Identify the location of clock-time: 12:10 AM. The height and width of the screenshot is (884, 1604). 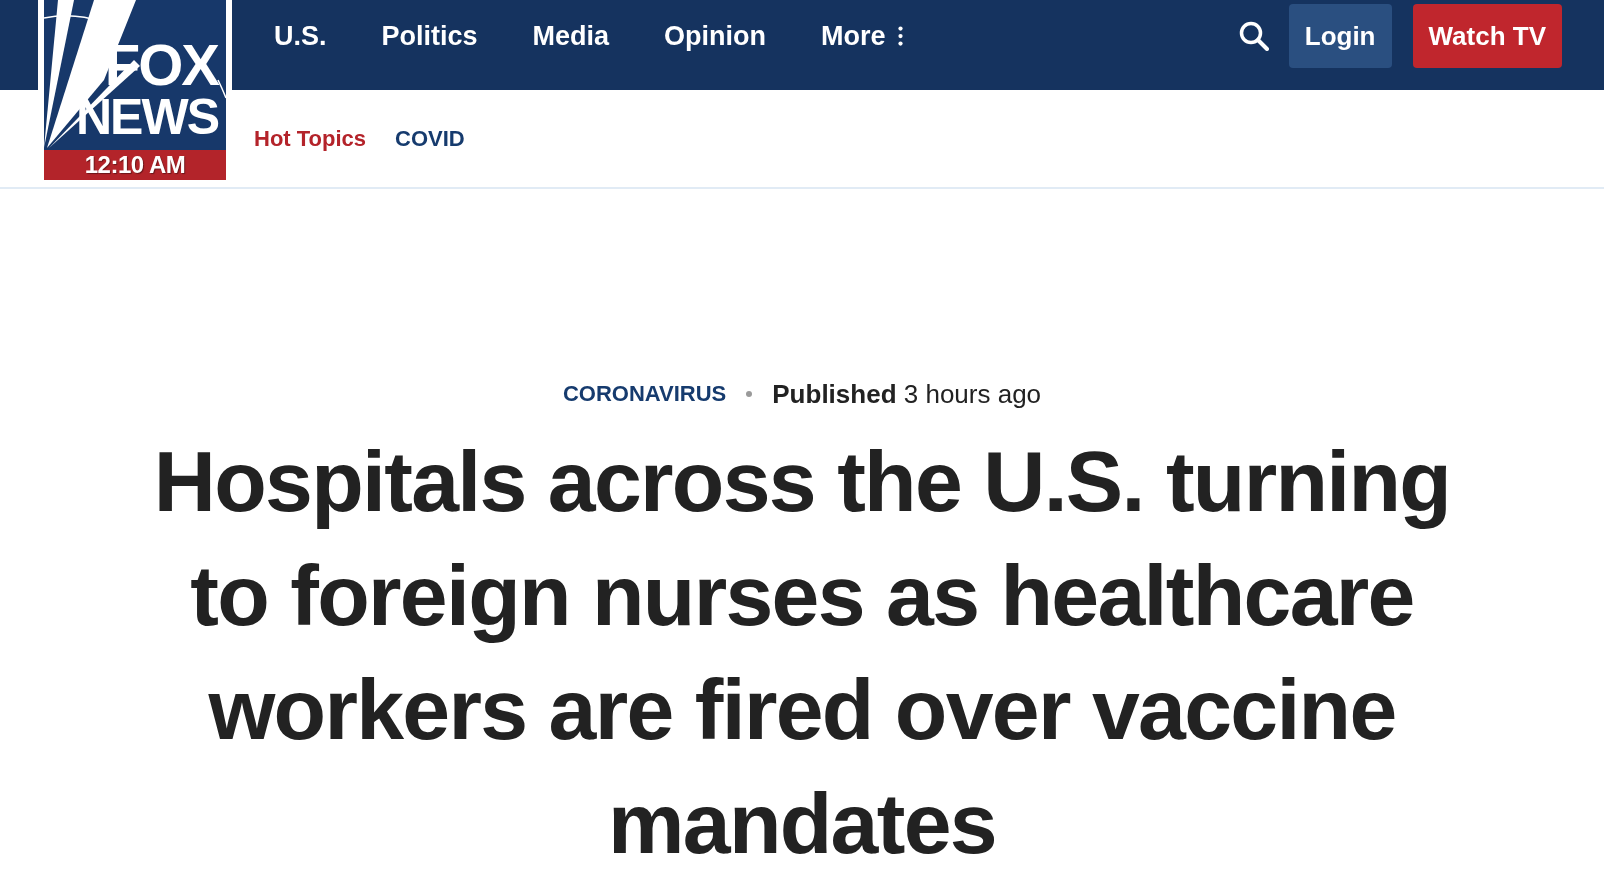
(135, 165).